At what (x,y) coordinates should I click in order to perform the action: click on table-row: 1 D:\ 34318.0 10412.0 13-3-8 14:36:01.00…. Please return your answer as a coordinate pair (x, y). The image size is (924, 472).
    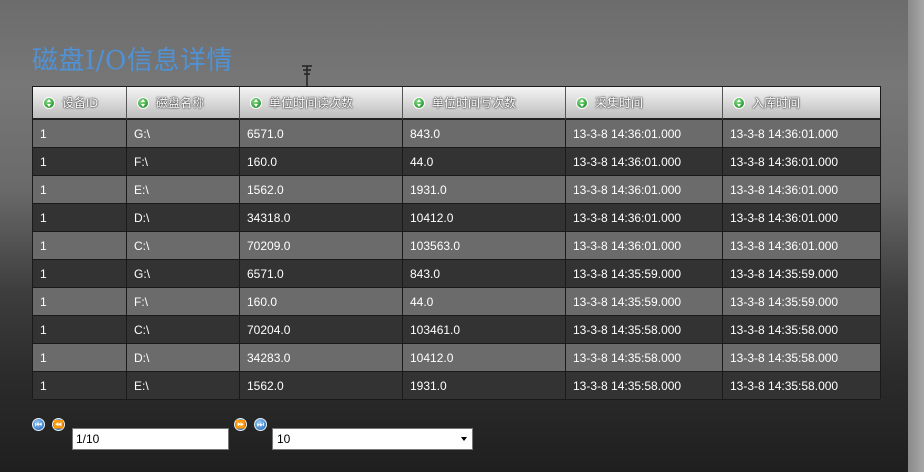
    Looking at the image, I should click on (456, 218).